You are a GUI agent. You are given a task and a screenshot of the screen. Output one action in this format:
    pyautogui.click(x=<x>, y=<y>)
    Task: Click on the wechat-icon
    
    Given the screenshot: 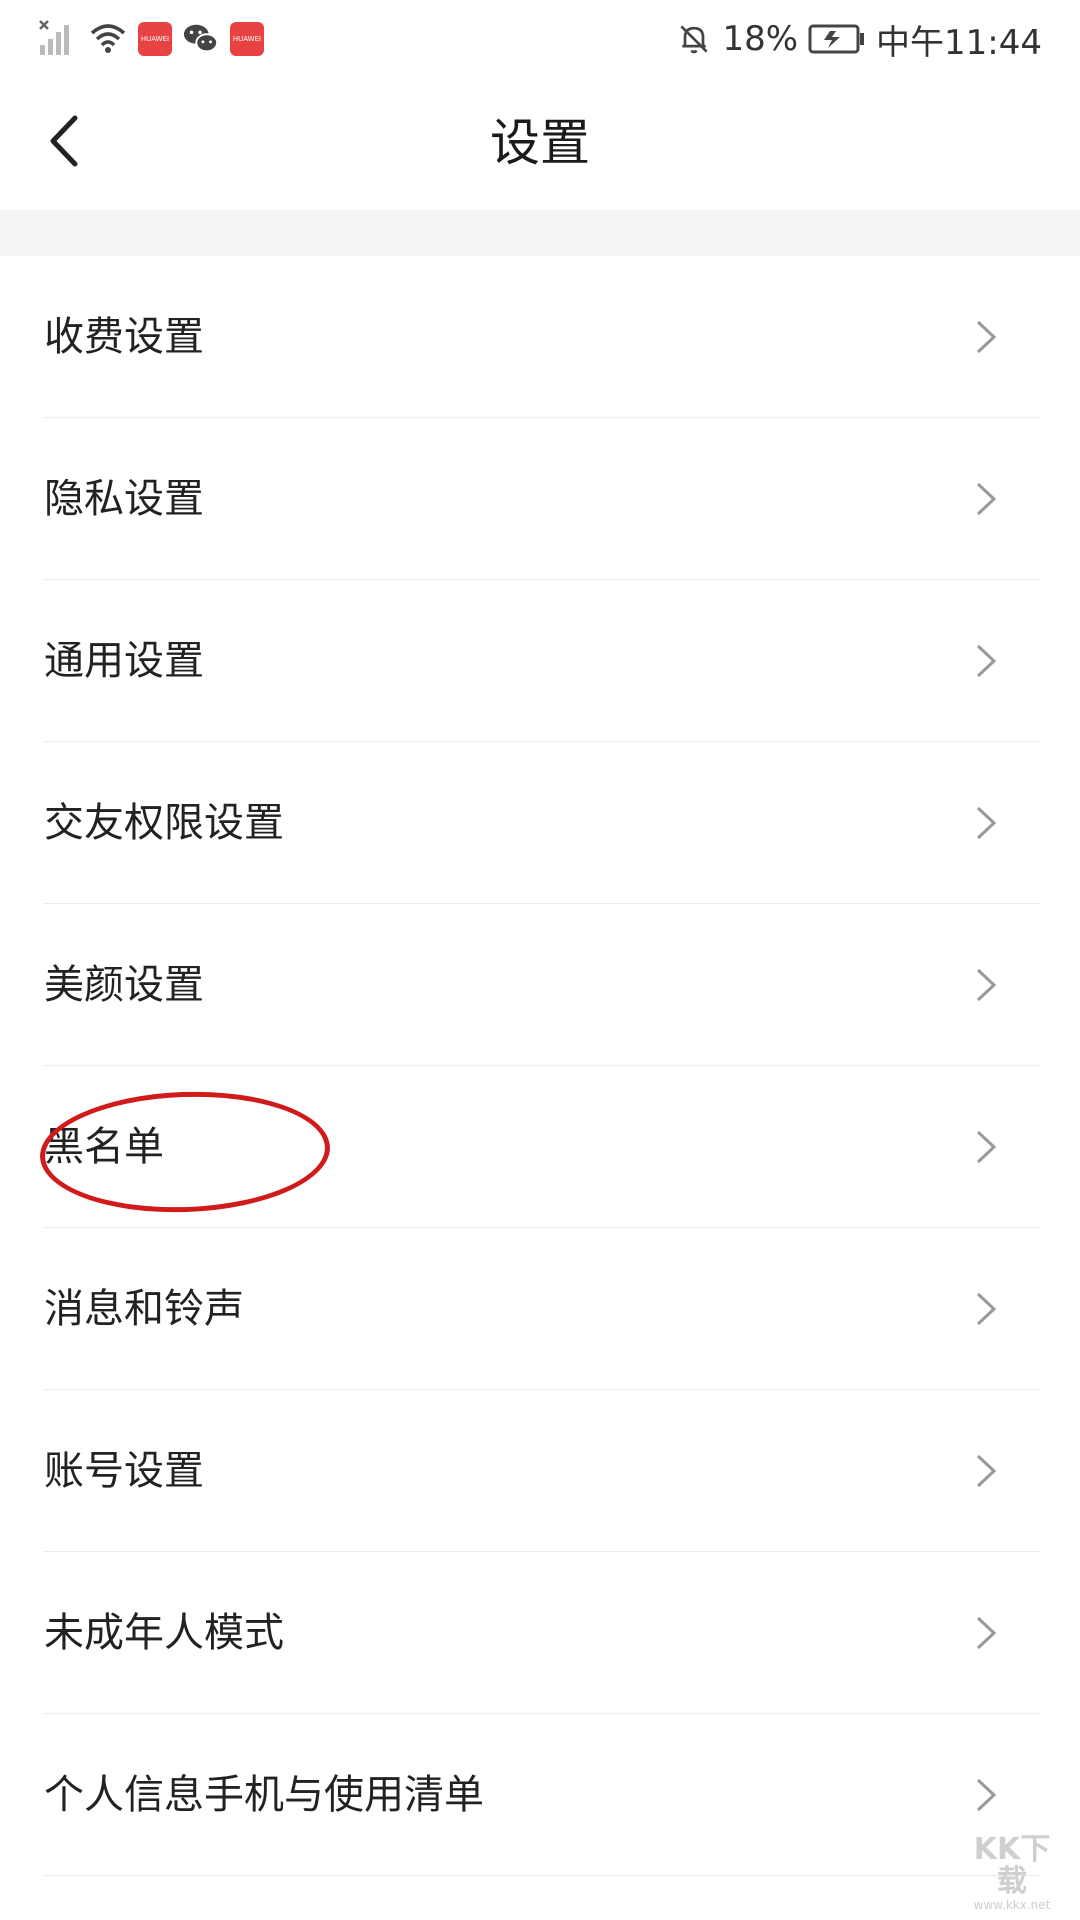 What is the action you would take?
    pyautogui.click(x=201, y=38)
    